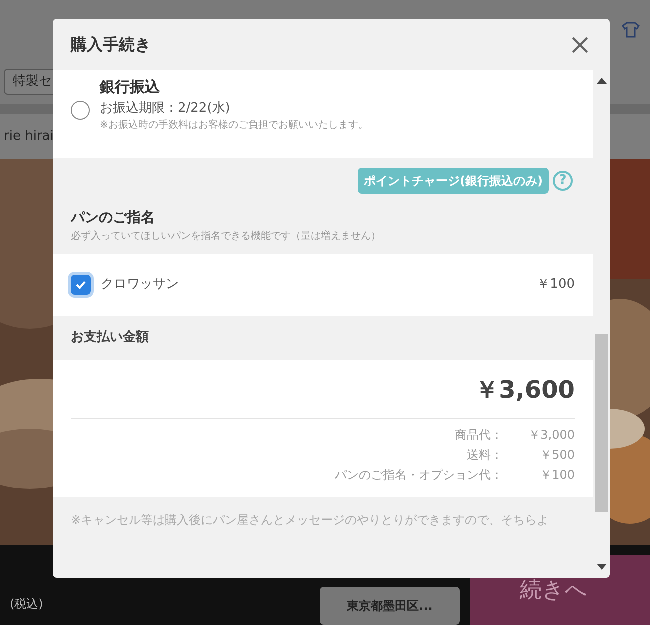 This screenshot has height=625, width=650. Describe the element at coordinates (111, 45) in the screenshot. I see `modal-title: 購入手続き` at that location.